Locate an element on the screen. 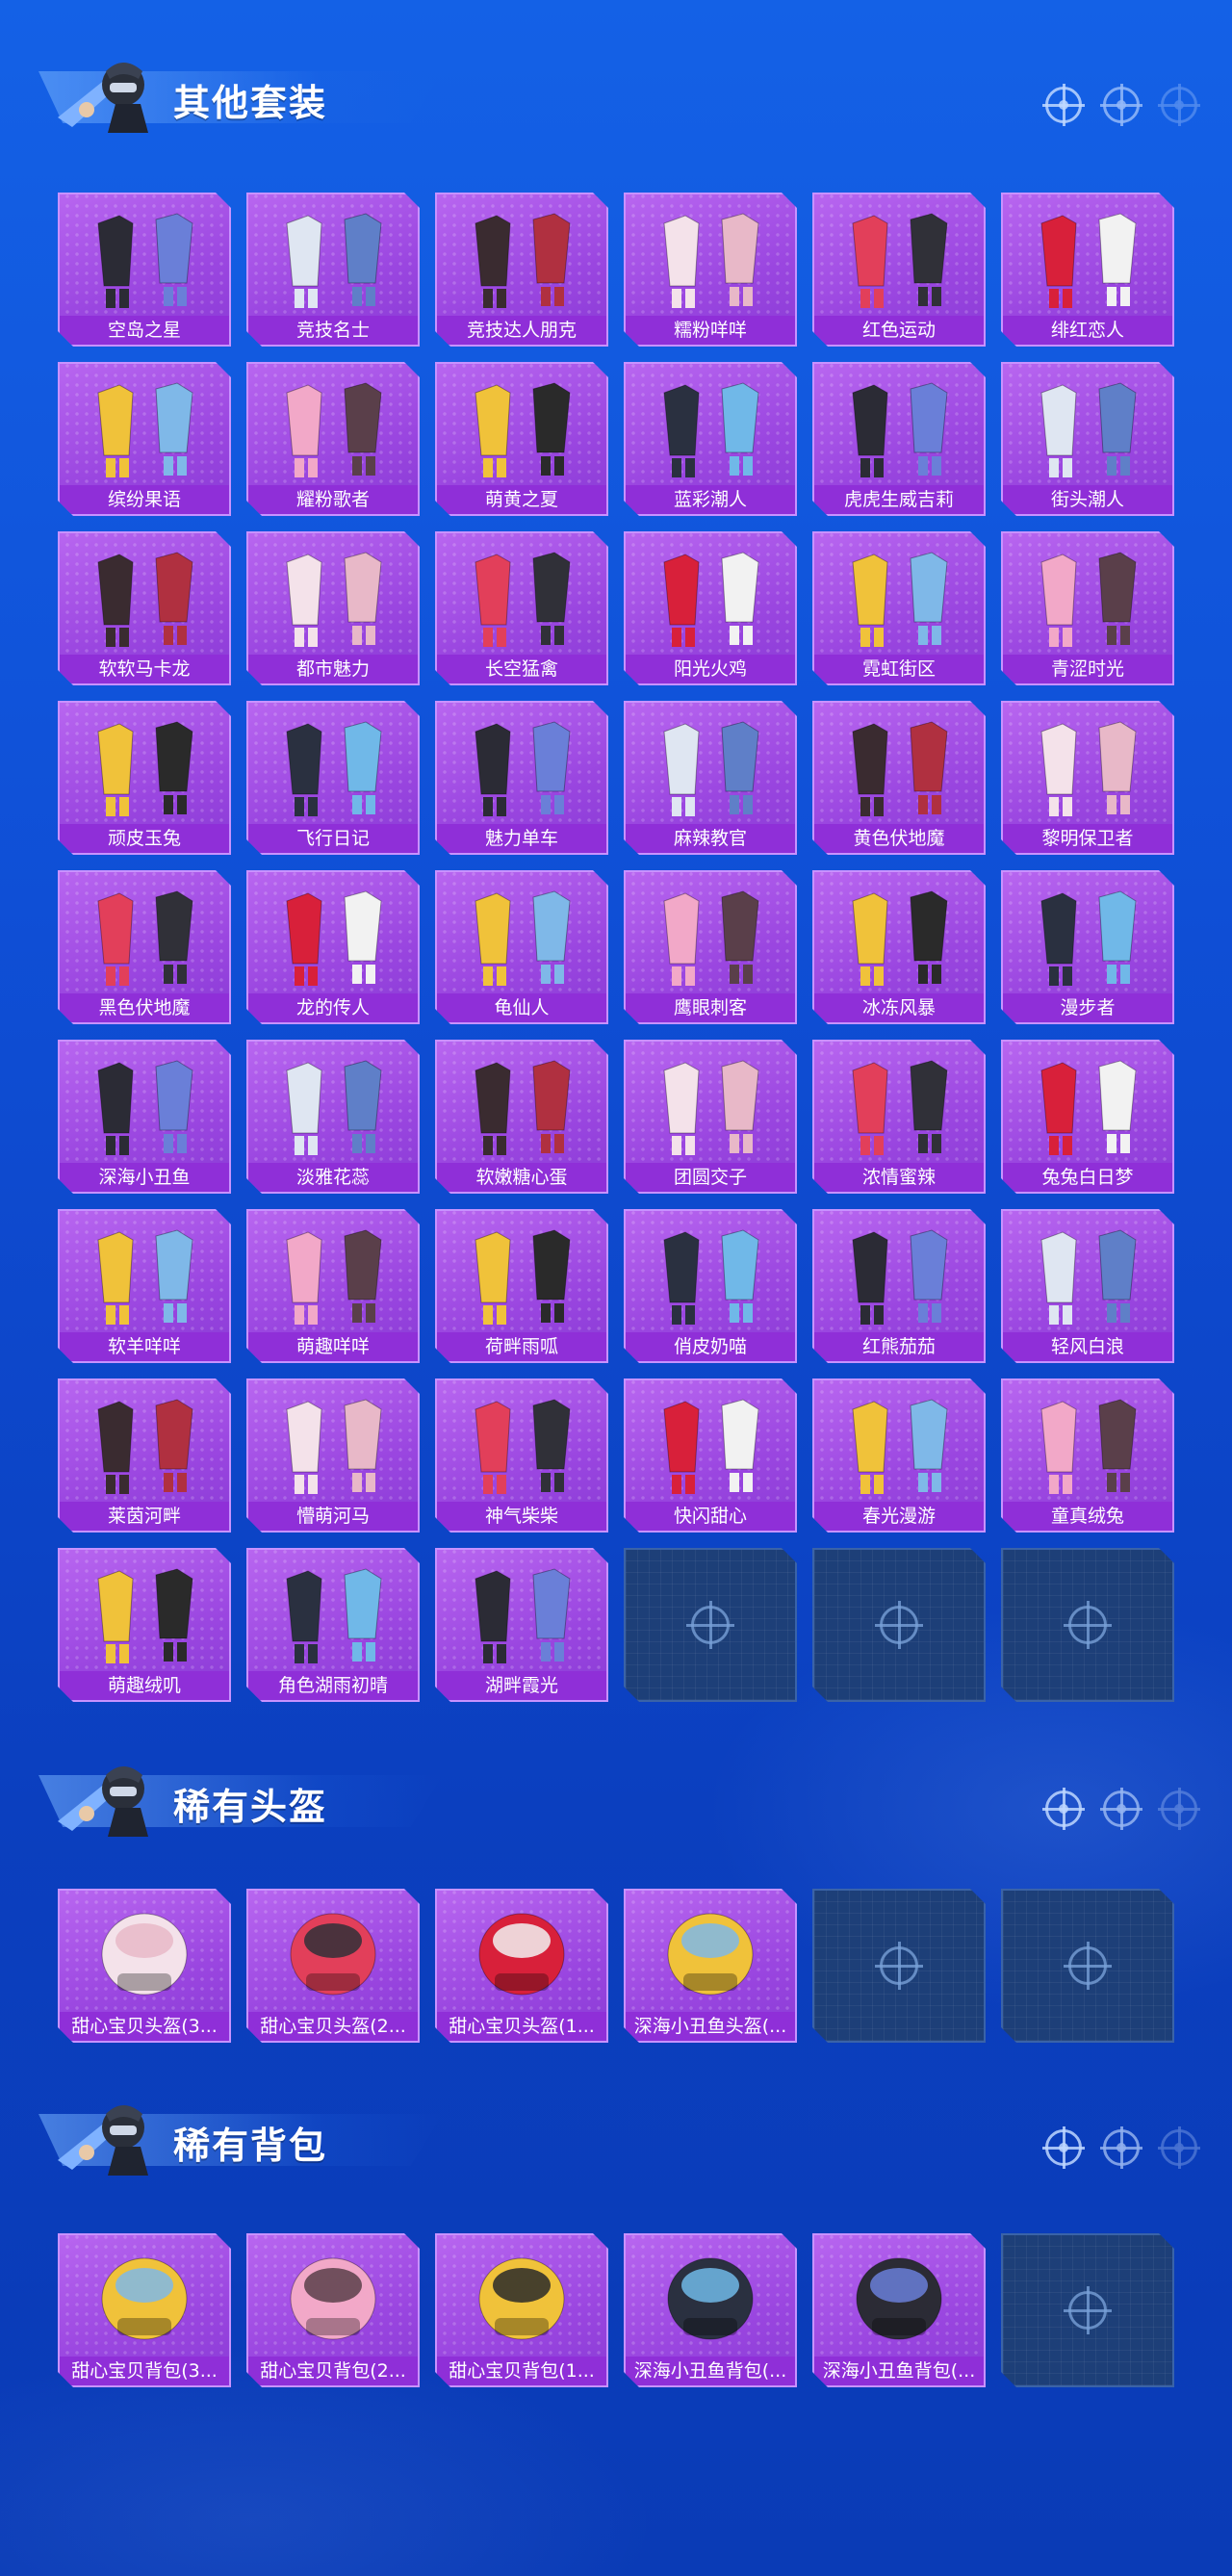 Image resolution: width=1232 pixels, height=2576 pixels. item-card: 湖畔霞光 is located at coordinates (521, 1625).